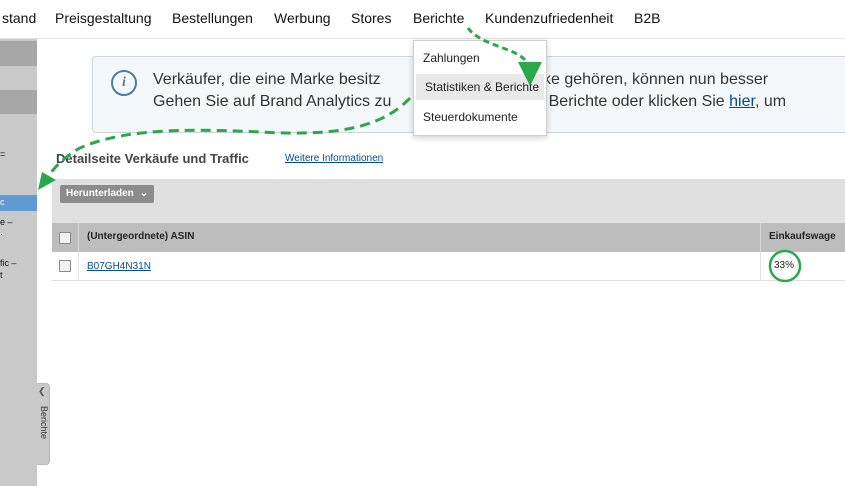 This screenshot has height=486, width=845. Describe the element at coordinates (2, 154) in the screenshot. I see `sidebar-item-fragment: =` at that location.